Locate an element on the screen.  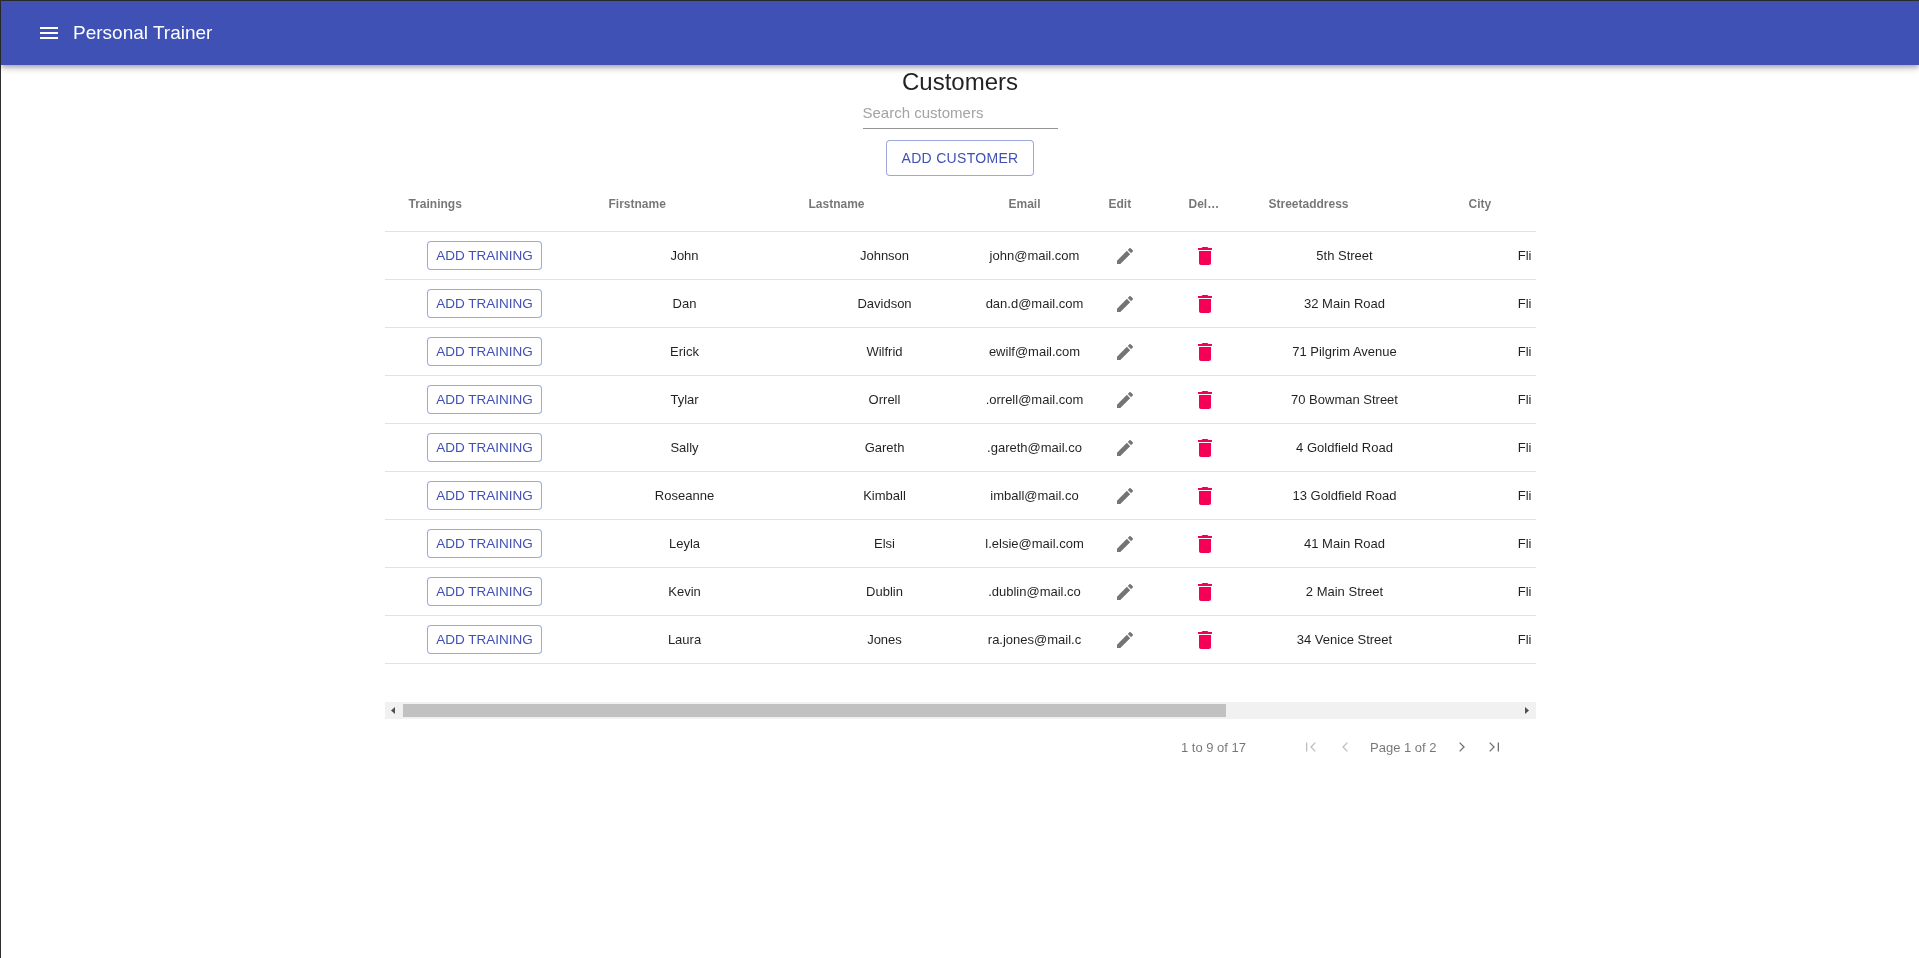
table-cell: Orrell is located at coordinates (884, 399).